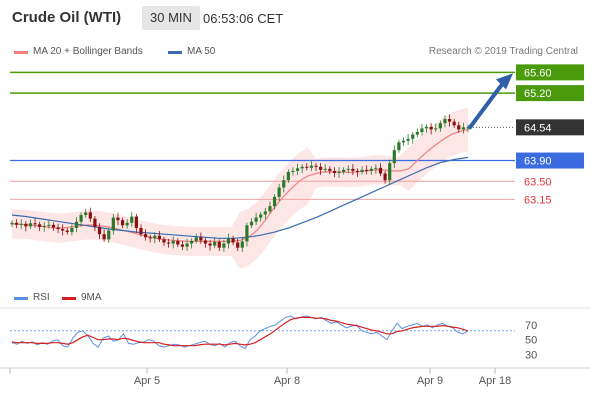  I want to click on pivot-label: 63.90, so click(538, 162).